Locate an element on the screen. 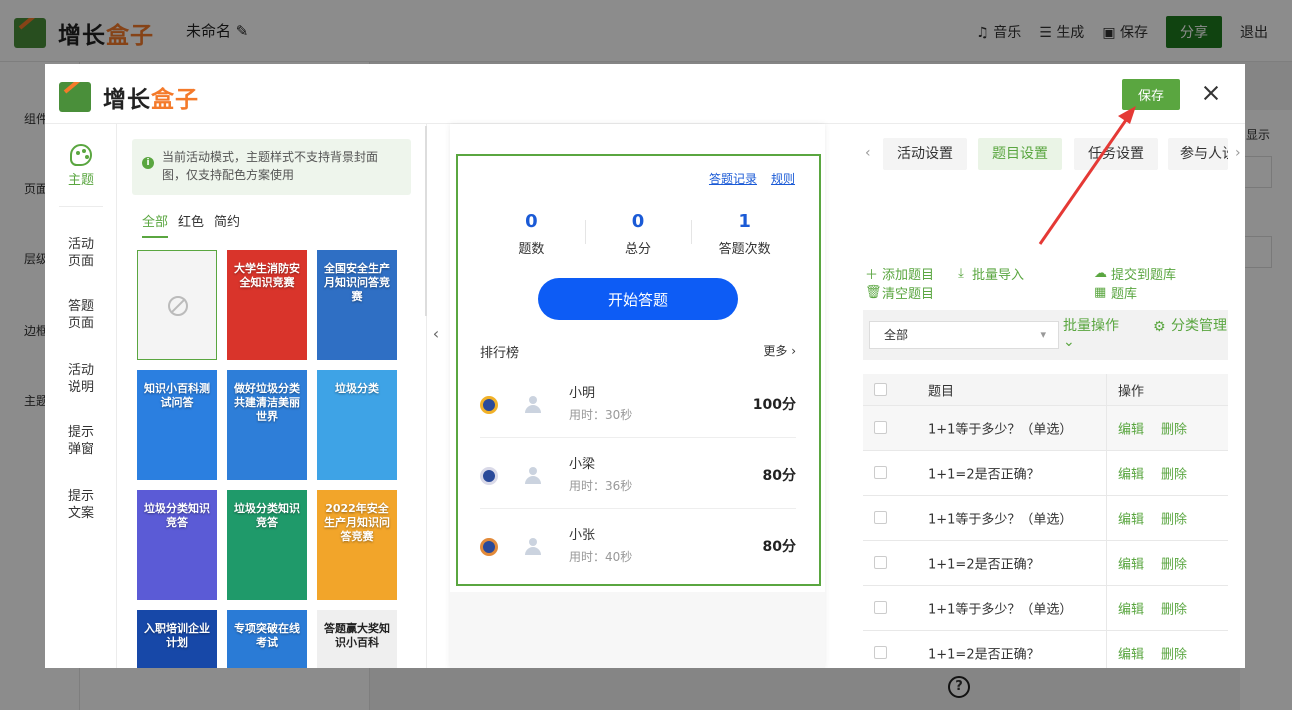 Image resolution: width=1292 pixels, height=710 pixels. filter-tab-red: 红色 is located at coordinates (191, 224).